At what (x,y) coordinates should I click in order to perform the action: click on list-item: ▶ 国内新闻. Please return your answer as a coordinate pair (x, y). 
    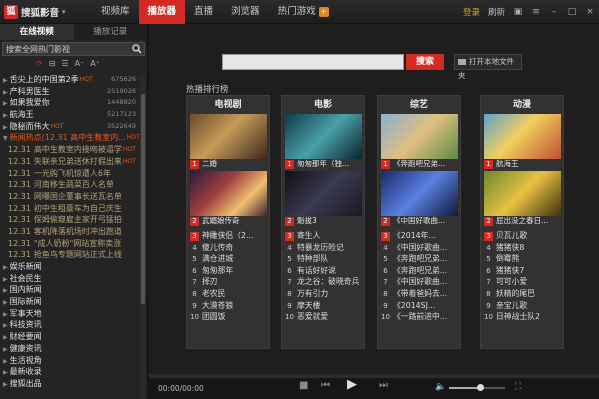
    Looking at the image, I should click on (70, 290).